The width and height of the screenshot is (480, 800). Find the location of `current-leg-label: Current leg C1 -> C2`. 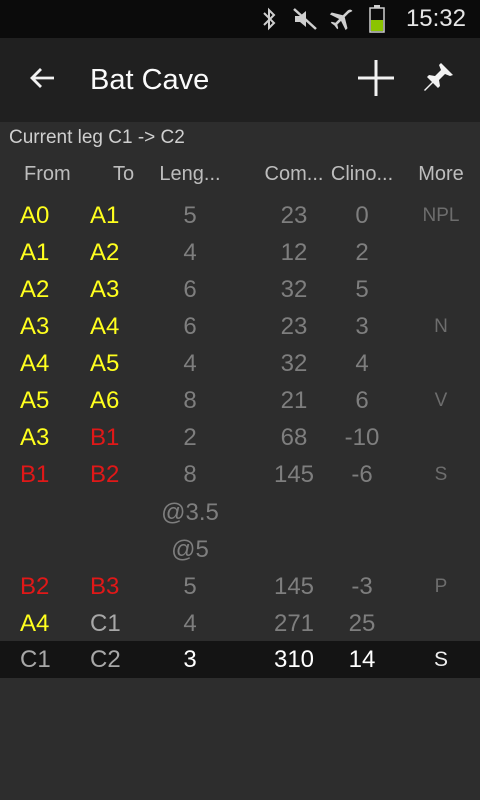

current-leg-label: Current leg C1 -> C2 is located at coordinates (97, 137).